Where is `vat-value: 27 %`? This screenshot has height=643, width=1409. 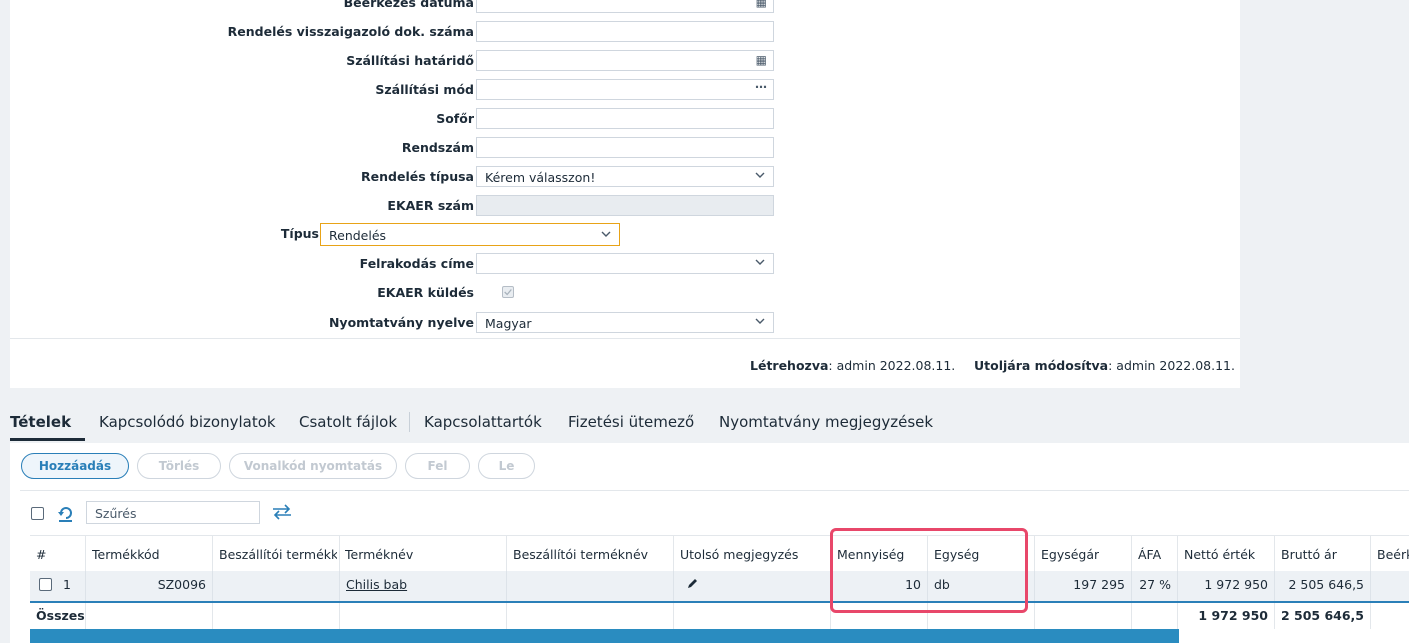
vat-value: 27 % is located at coordinates (1155, 584).